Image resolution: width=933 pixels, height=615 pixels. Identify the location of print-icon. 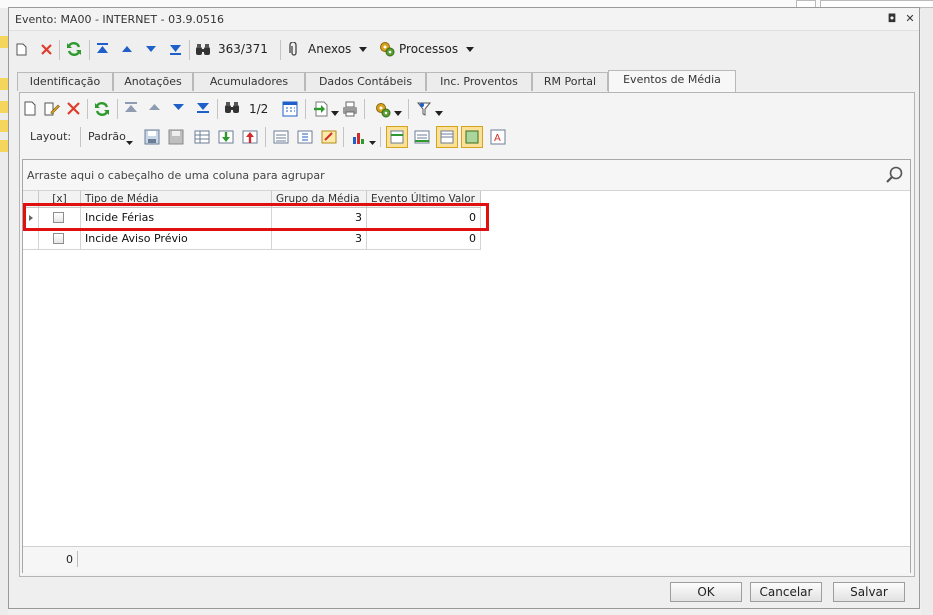
(350, 109).